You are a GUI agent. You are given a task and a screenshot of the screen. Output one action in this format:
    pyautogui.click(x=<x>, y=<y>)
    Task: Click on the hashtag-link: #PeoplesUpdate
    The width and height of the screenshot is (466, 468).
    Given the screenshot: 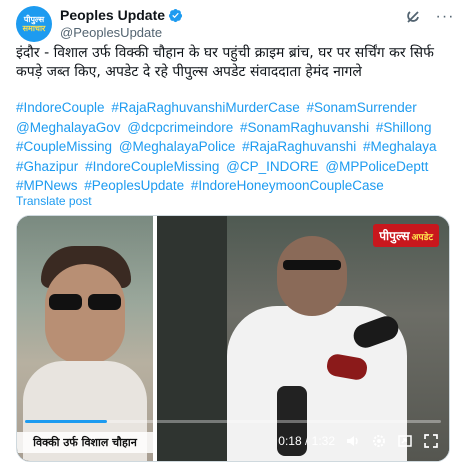 What is the action you would take?
    pyautogui.click(x=134, y=185)
    